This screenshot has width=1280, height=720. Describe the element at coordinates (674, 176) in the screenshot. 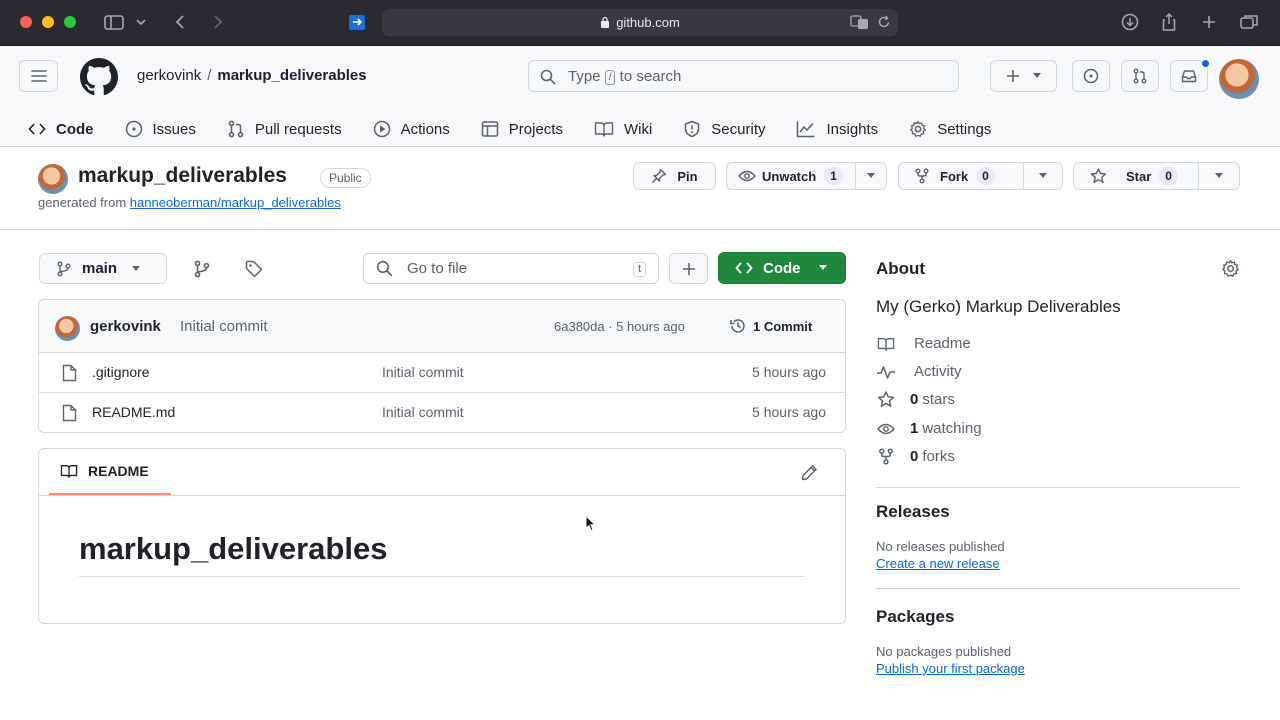

I see `pin-button: Pin` at that location.